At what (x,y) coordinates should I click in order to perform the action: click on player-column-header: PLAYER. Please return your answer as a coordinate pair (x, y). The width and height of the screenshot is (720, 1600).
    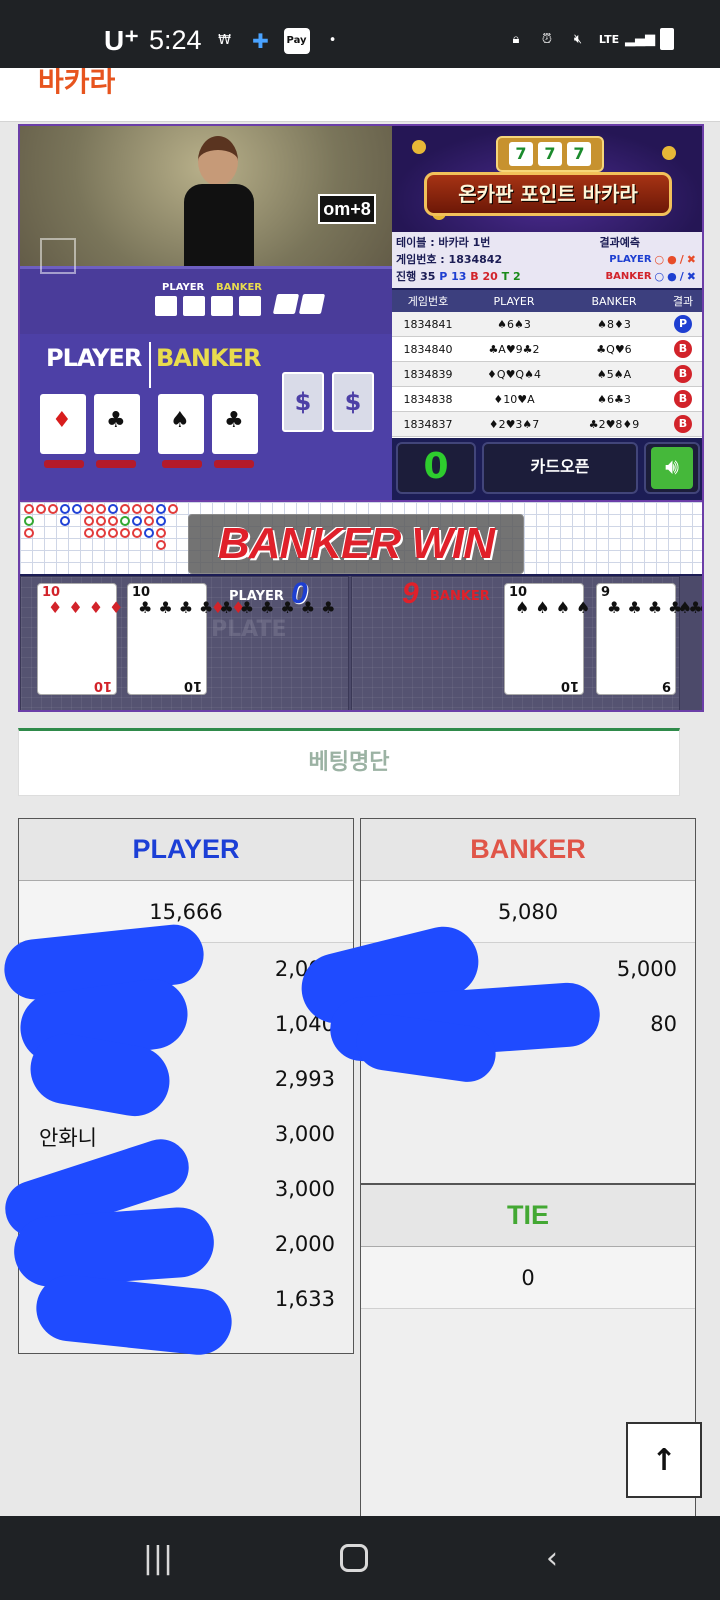
    Looking at the image, I should click on (186, 850).